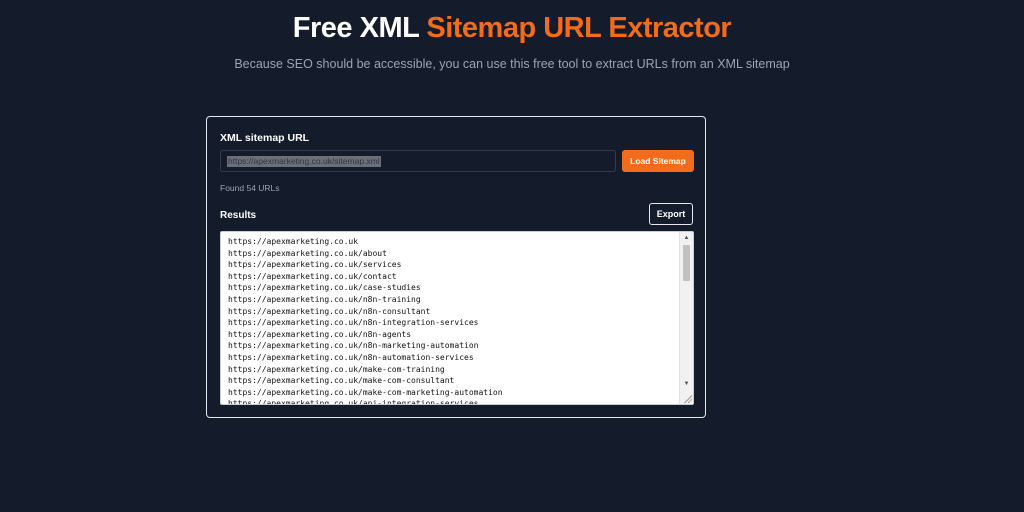  I want to click on results-scrollbar: ▲ ▼, so click(686, 318).